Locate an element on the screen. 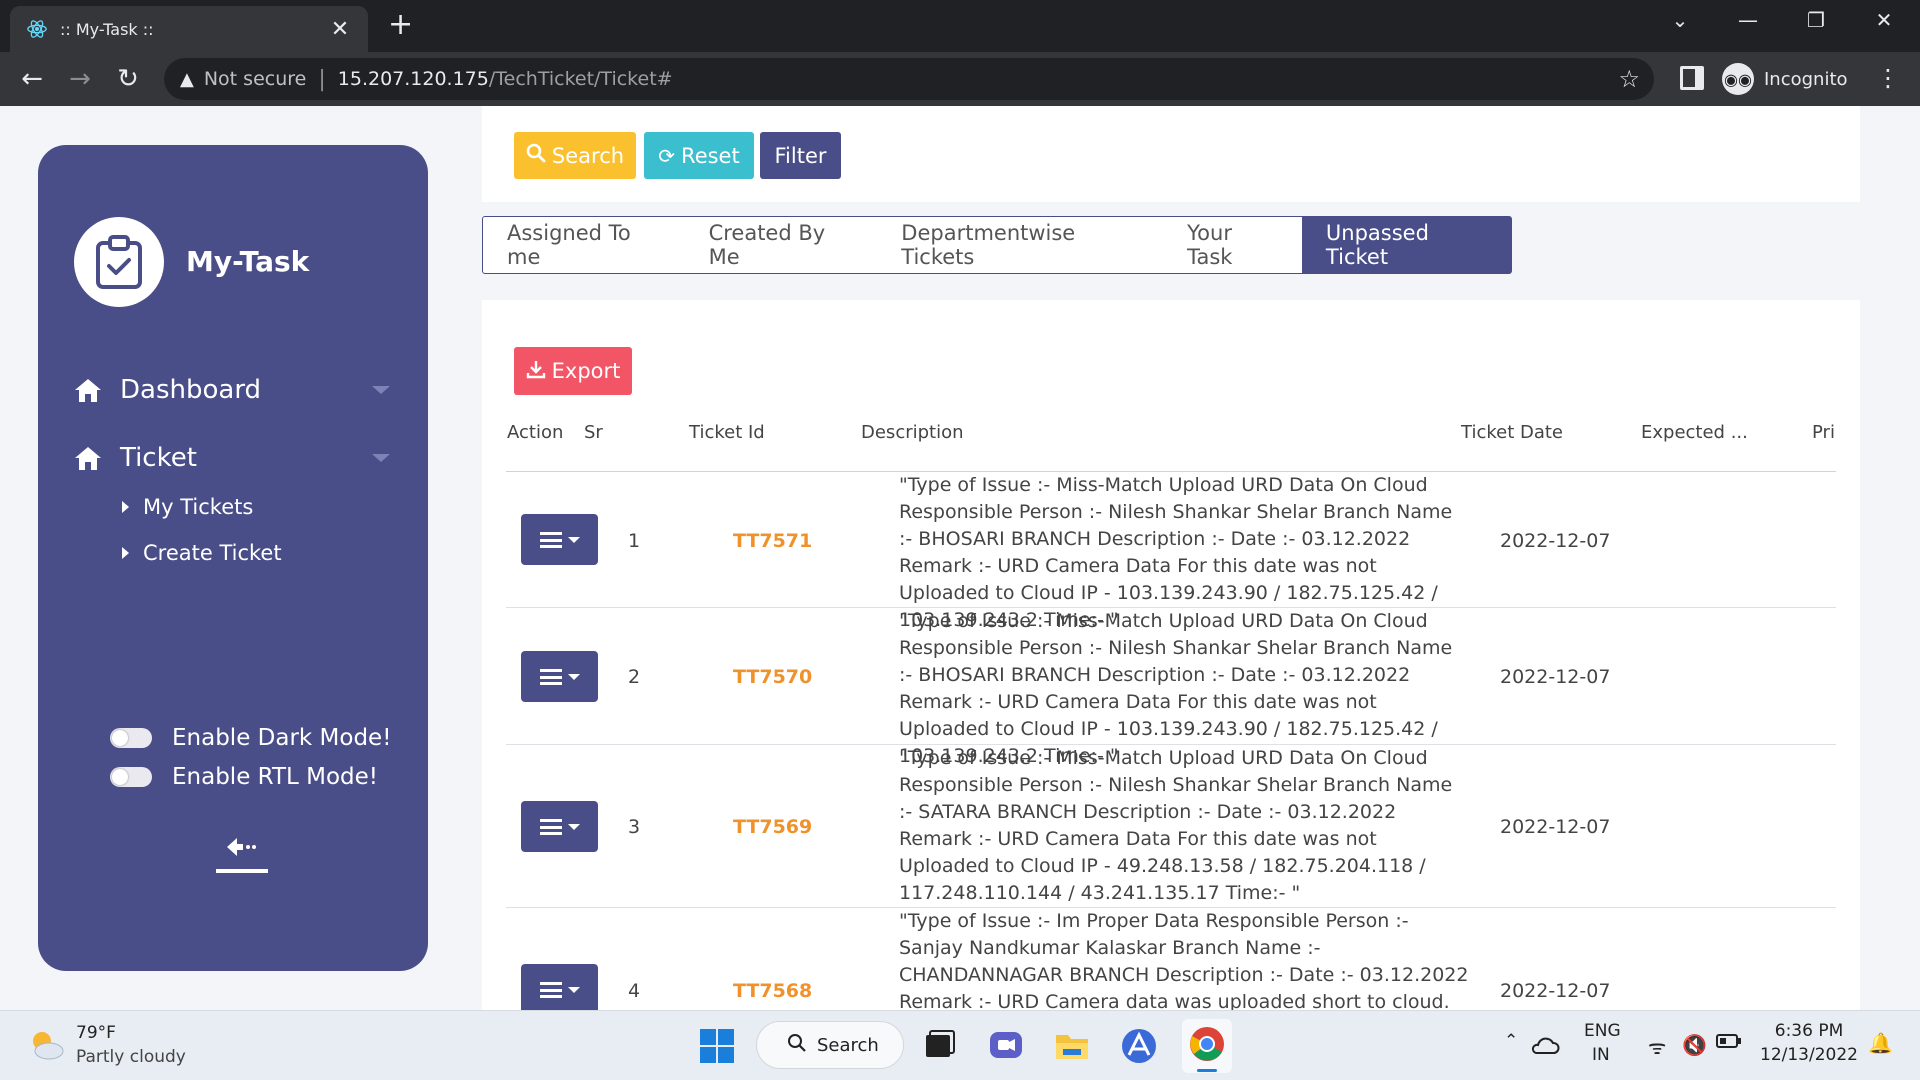  row-sr: 3 is located at coordinates (634, 827).